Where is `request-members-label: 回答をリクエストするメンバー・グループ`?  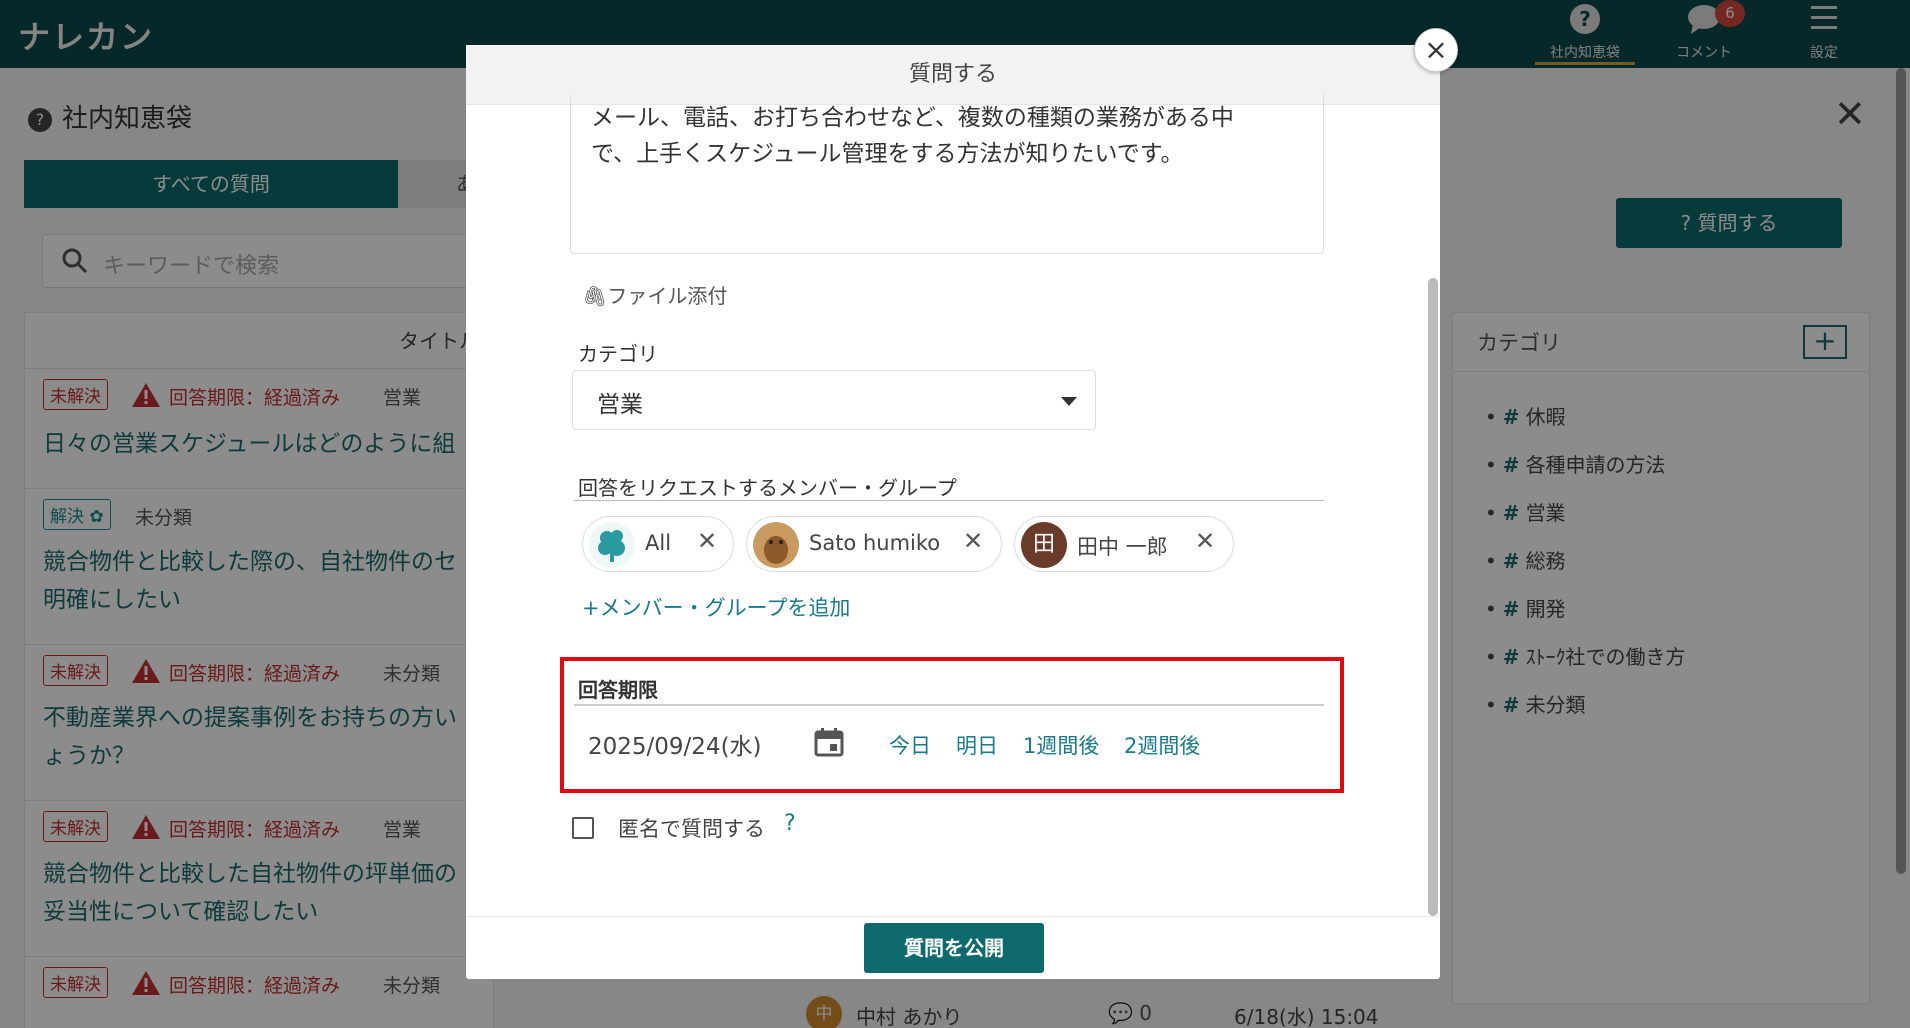
request-members-label: 回答をリクエストするメンバー・グループ is located at coordinates (767, 488).